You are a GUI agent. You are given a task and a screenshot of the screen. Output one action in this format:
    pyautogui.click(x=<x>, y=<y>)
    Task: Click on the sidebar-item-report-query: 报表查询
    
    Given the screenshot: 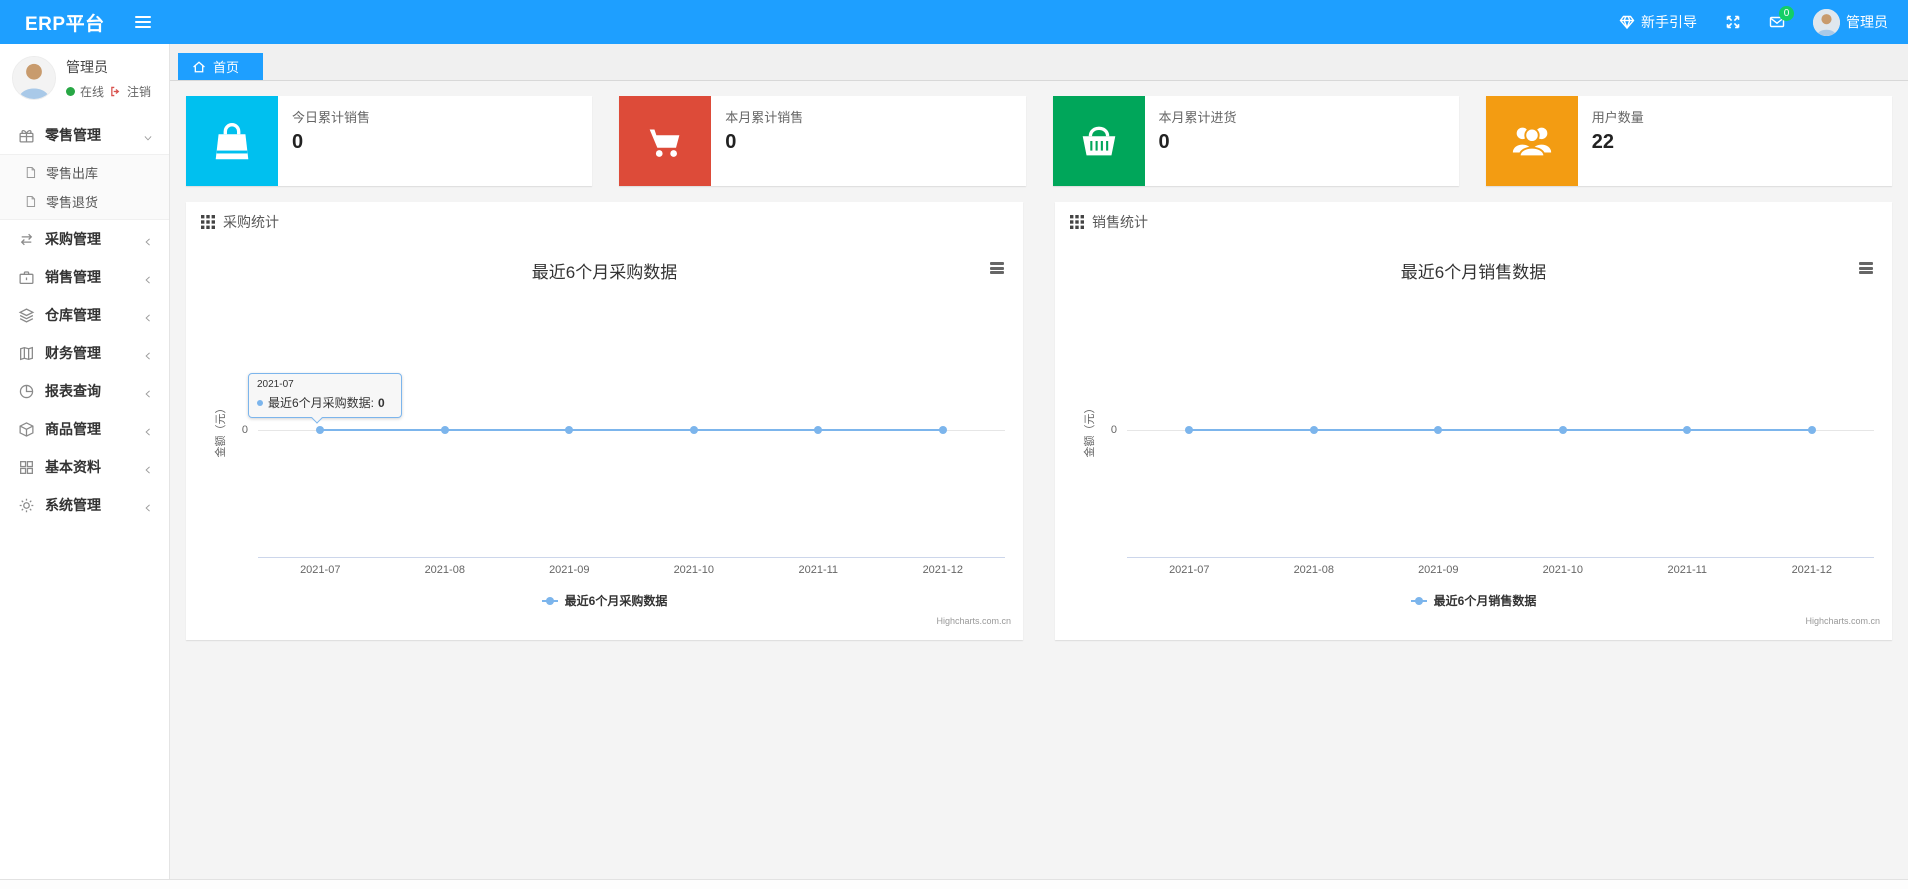 What is the action you would take?
    pyautogui.click(x=84, y=391)
    